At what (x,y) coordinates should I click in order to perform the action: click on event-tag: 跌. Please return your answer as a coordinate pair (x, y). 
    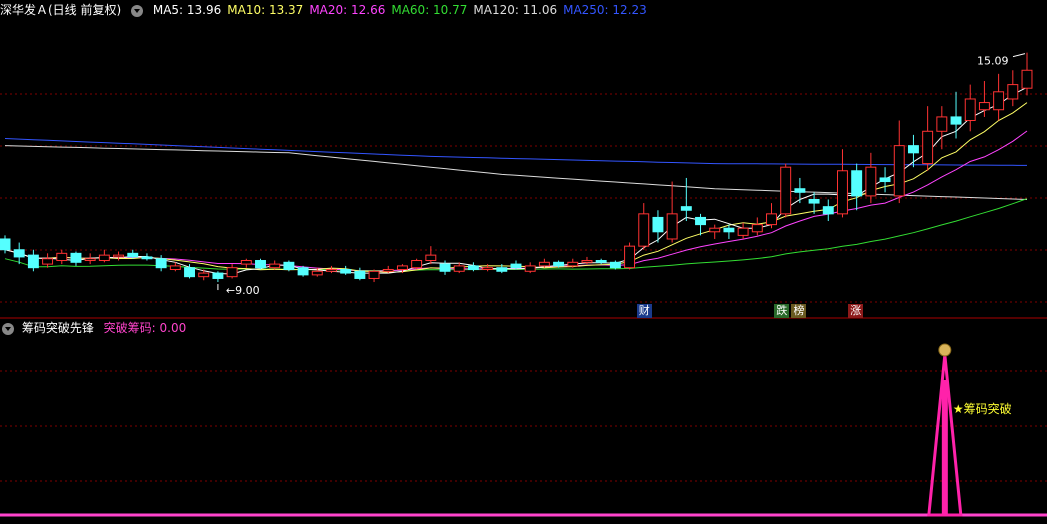
    Looking at the image, I should click on (782, 311).